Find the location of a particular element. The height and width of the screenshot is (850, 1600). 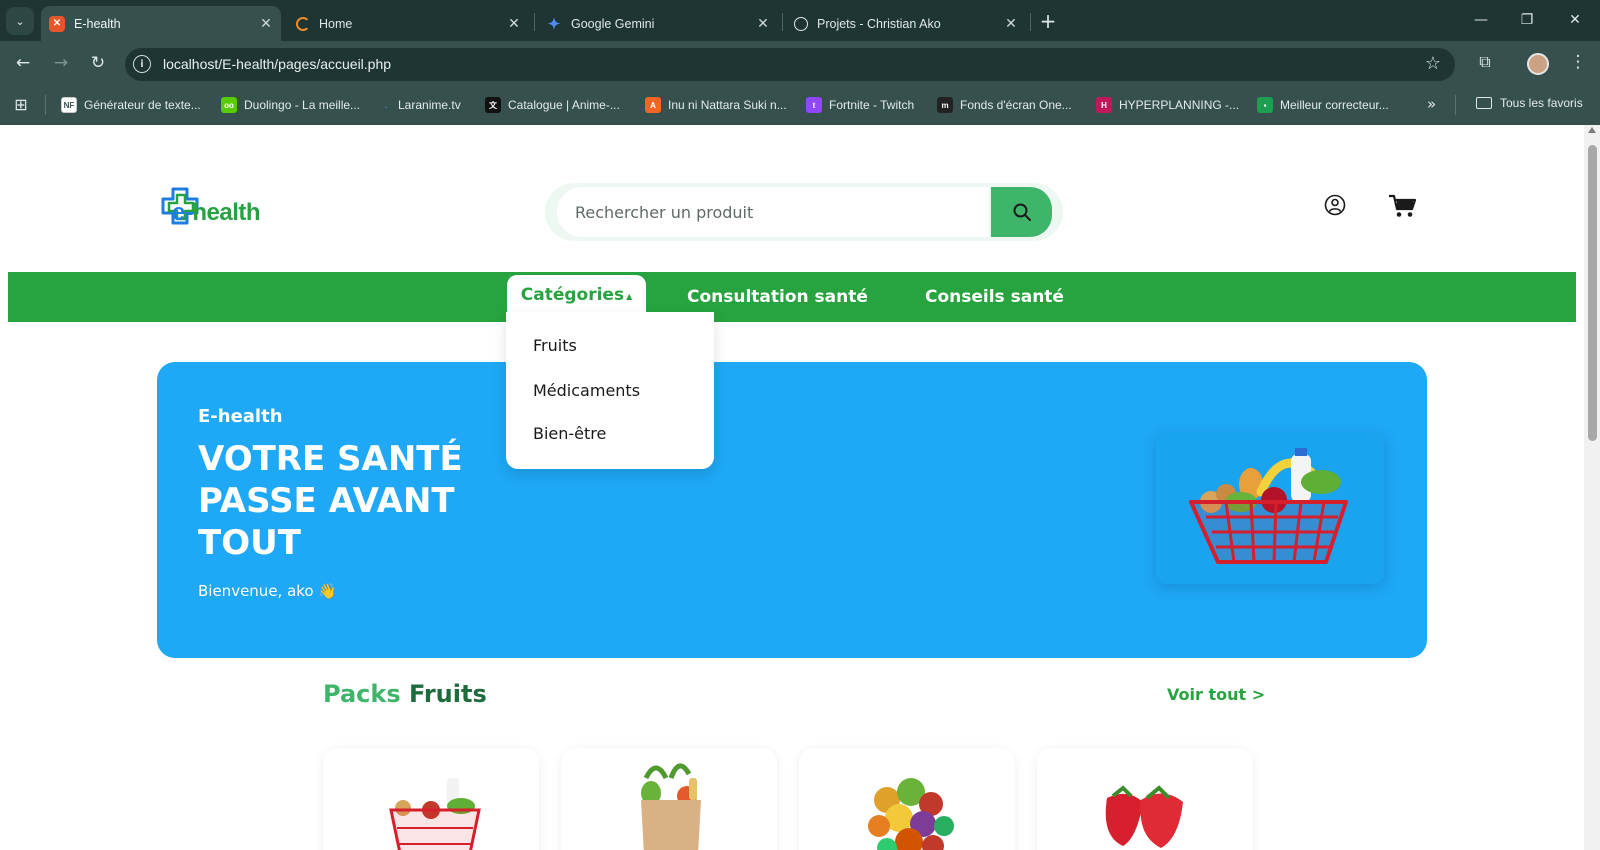

more-bookmarks-icon: » is located at coordinates (1431, 104).